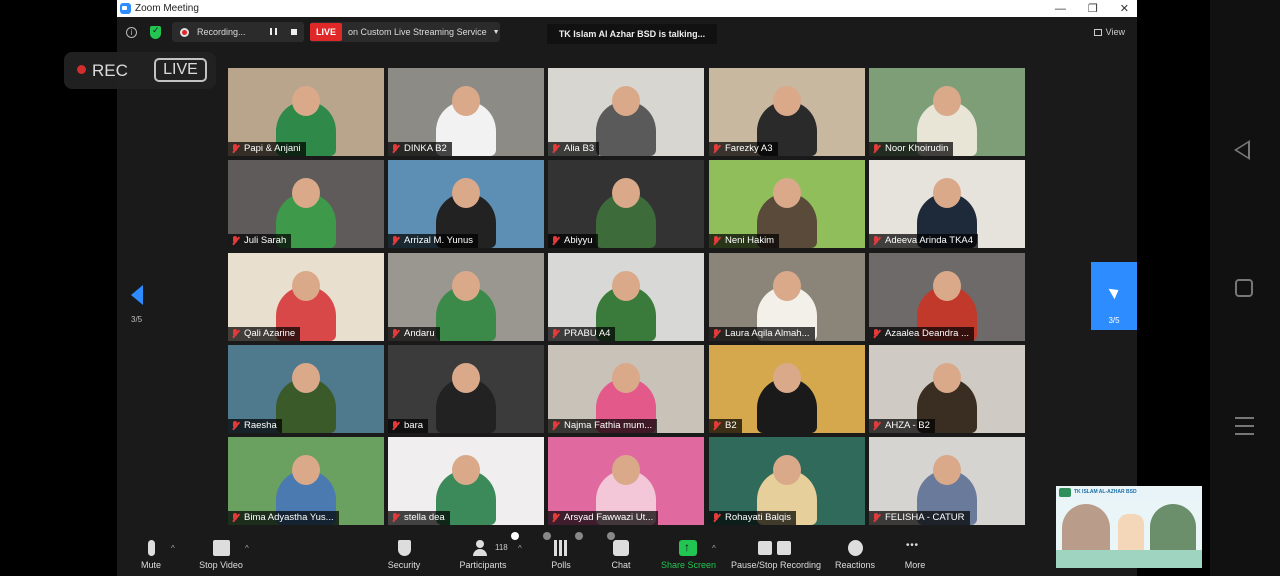 This screenshot has width=1280, height=576. I want to click on participant-name-label: Raesha, so click(255, 426).